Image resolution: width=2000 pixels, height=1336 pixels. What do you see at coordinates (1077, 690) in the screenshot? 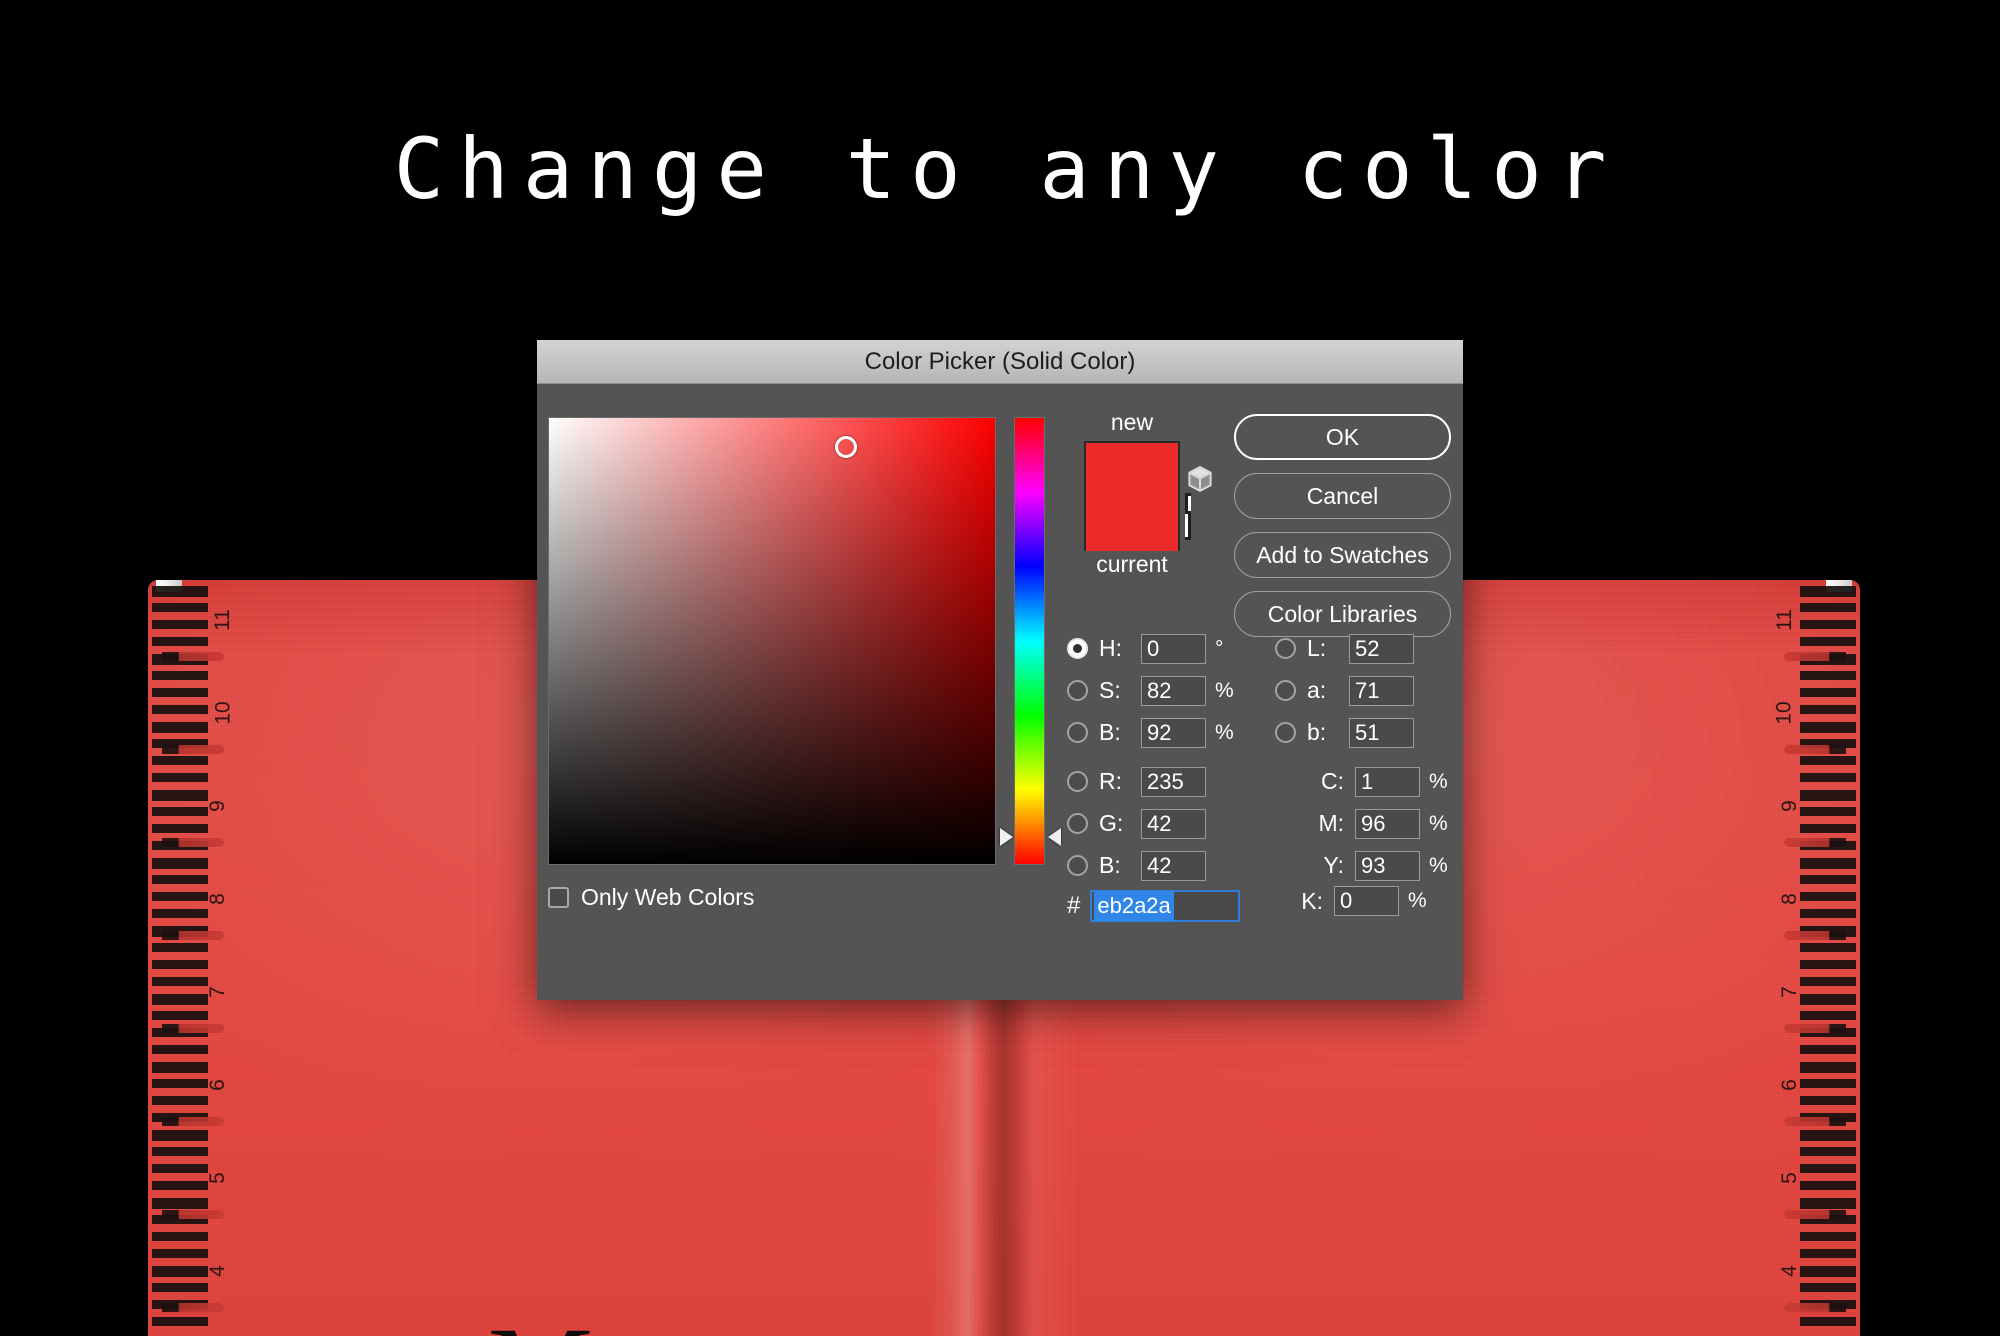
I see `radio-s` at bounding box center [1077, 690].